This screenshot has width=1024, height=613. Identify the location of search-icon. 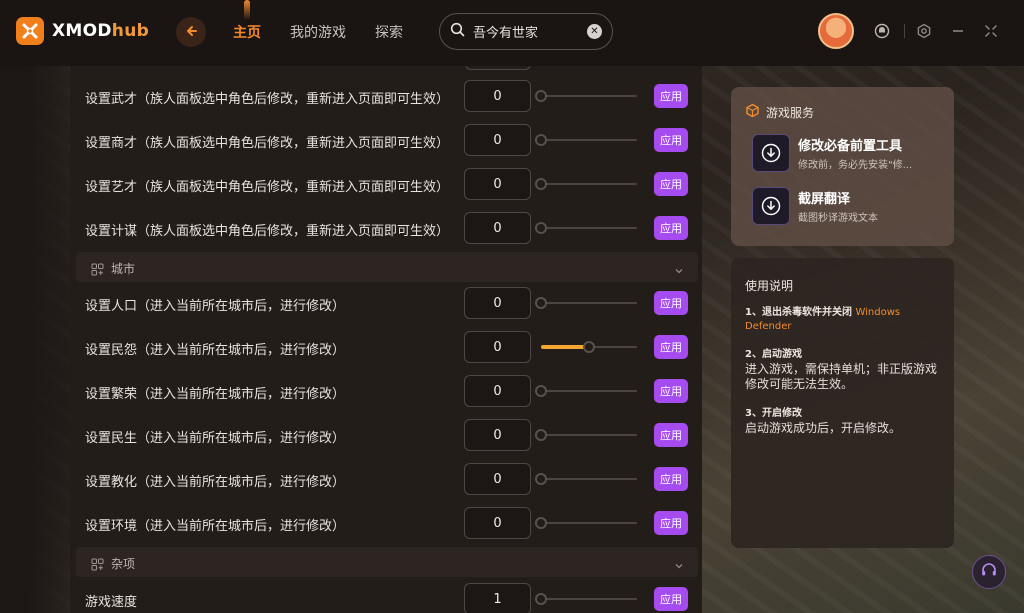
(457, 31).